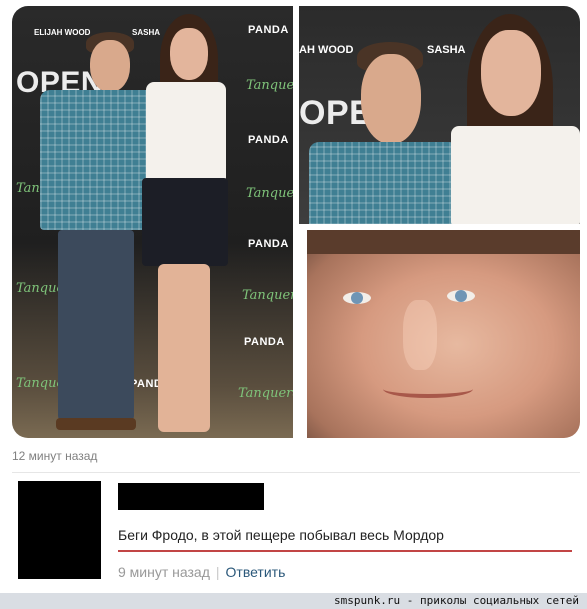 The image size is (587, 609). Describe the element at coordinates (59, 530) in the screenshot. I see `avatar` at that location.